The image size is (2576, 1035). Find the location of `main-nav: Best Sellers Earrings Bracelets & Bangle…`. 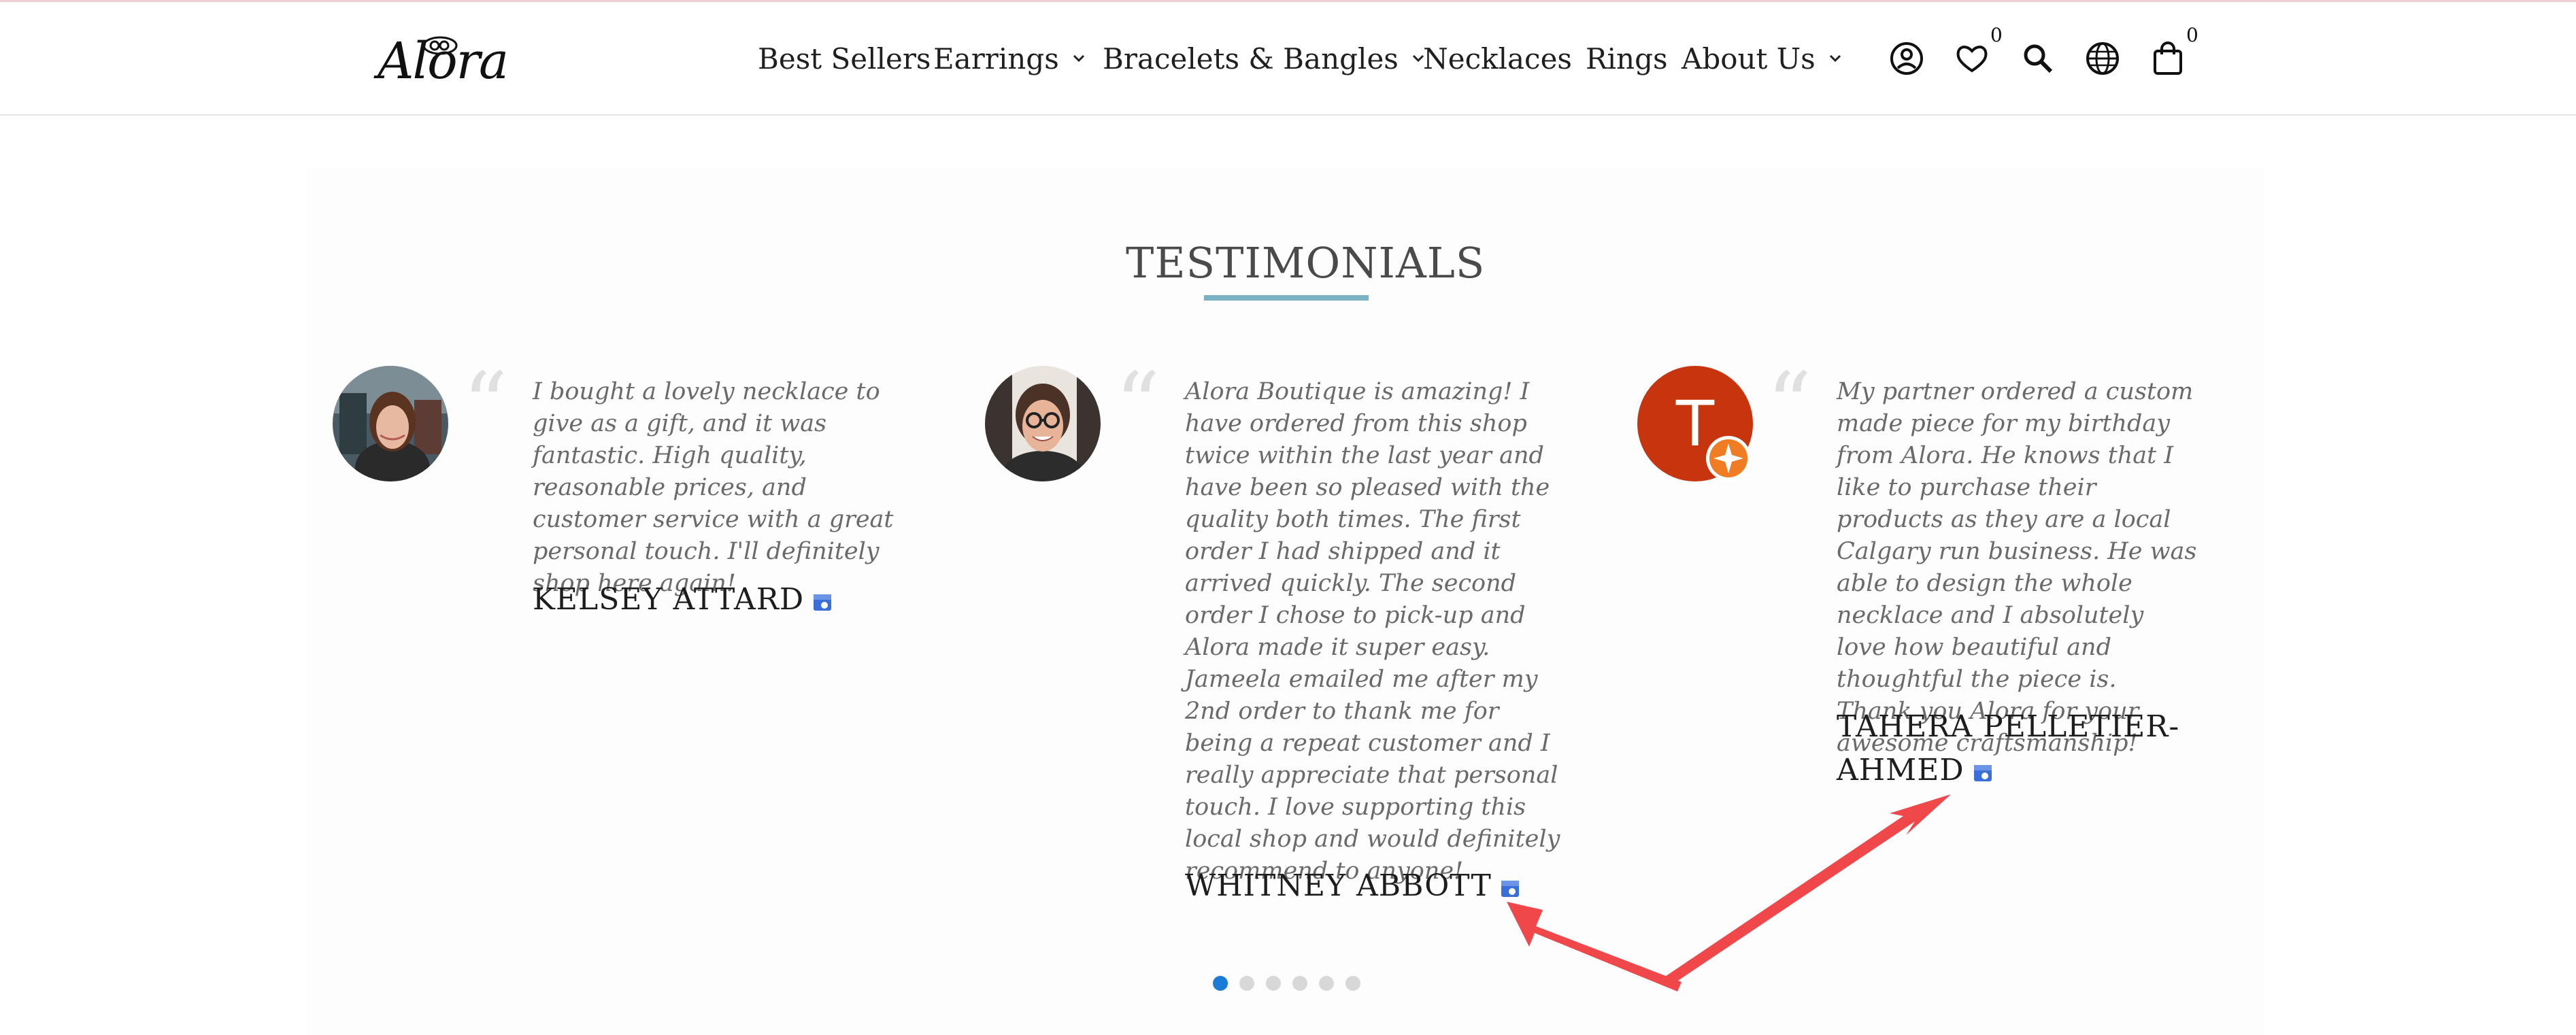

main-nav: Best Sellers Earrings Bracelets & Bangle… is located at coordinates (1288, 58).